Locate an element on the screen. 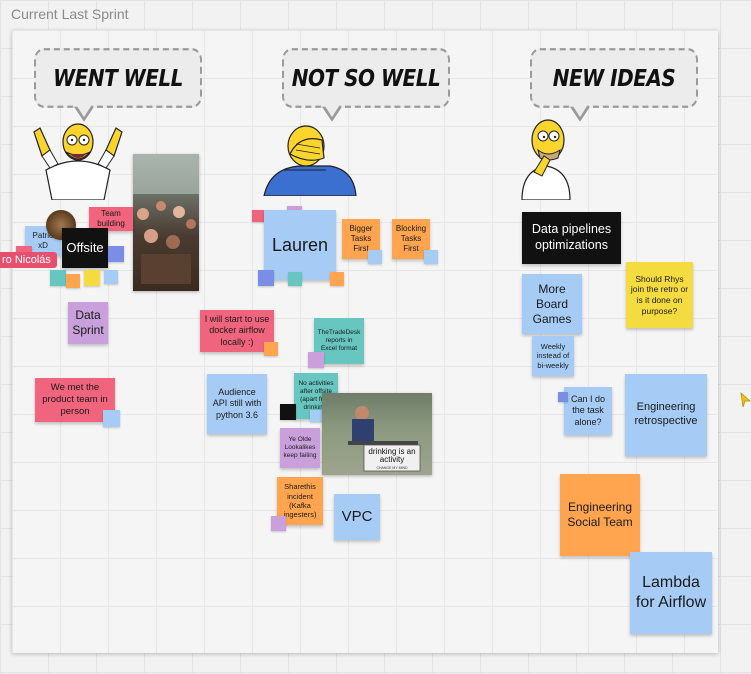 The width and height of the screenshot is (751, 674). speech-tail is located at coordinates (332, 113).